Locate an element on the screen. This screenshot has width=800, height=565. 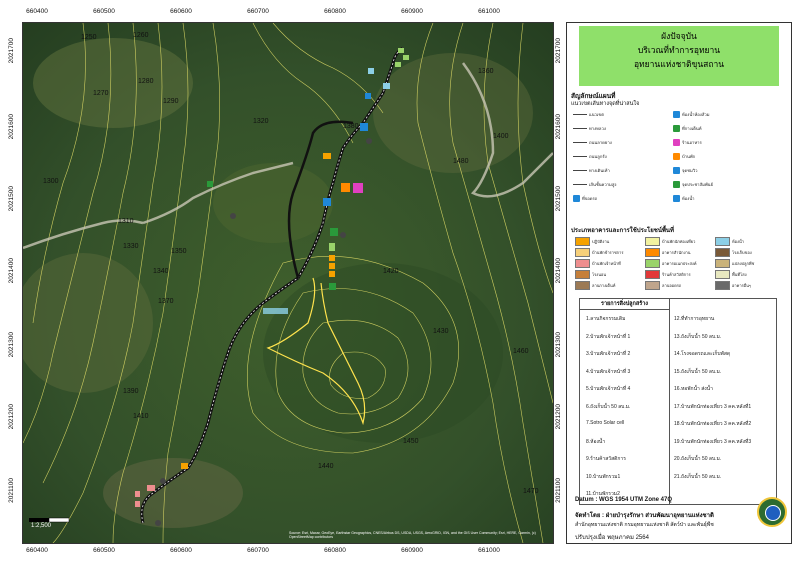
landuse-label: พื้นที่โล่ง is located at coordinates (739, 274).